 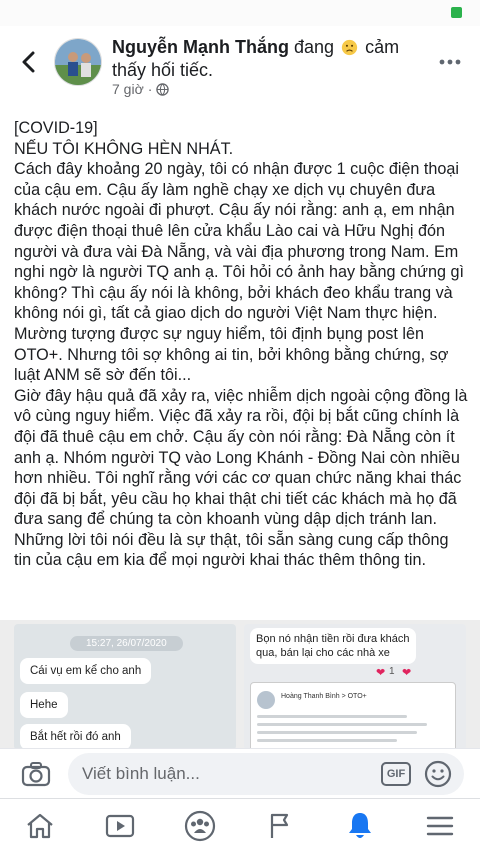 I want to click on back-button, so click(x=28, y=62).